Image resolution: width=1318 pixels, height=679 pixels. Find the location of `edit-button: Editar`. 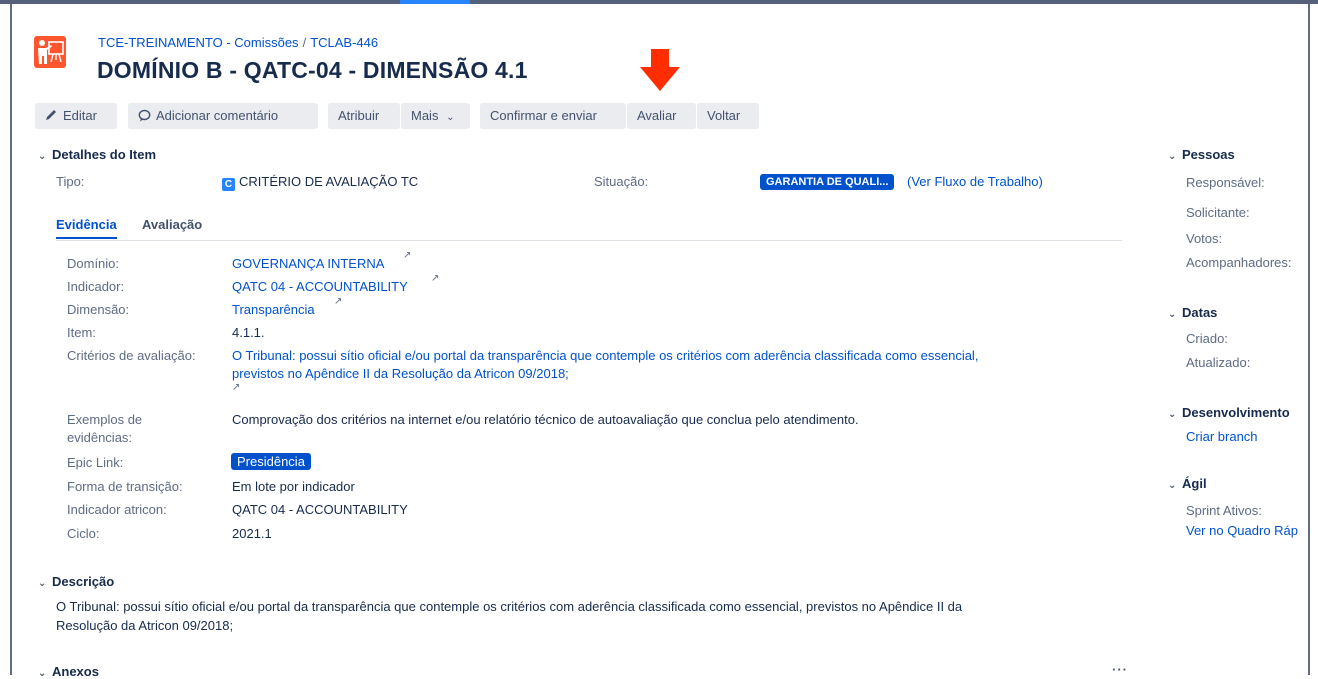

edit-button: Editar is located at coordinates (76, 116).